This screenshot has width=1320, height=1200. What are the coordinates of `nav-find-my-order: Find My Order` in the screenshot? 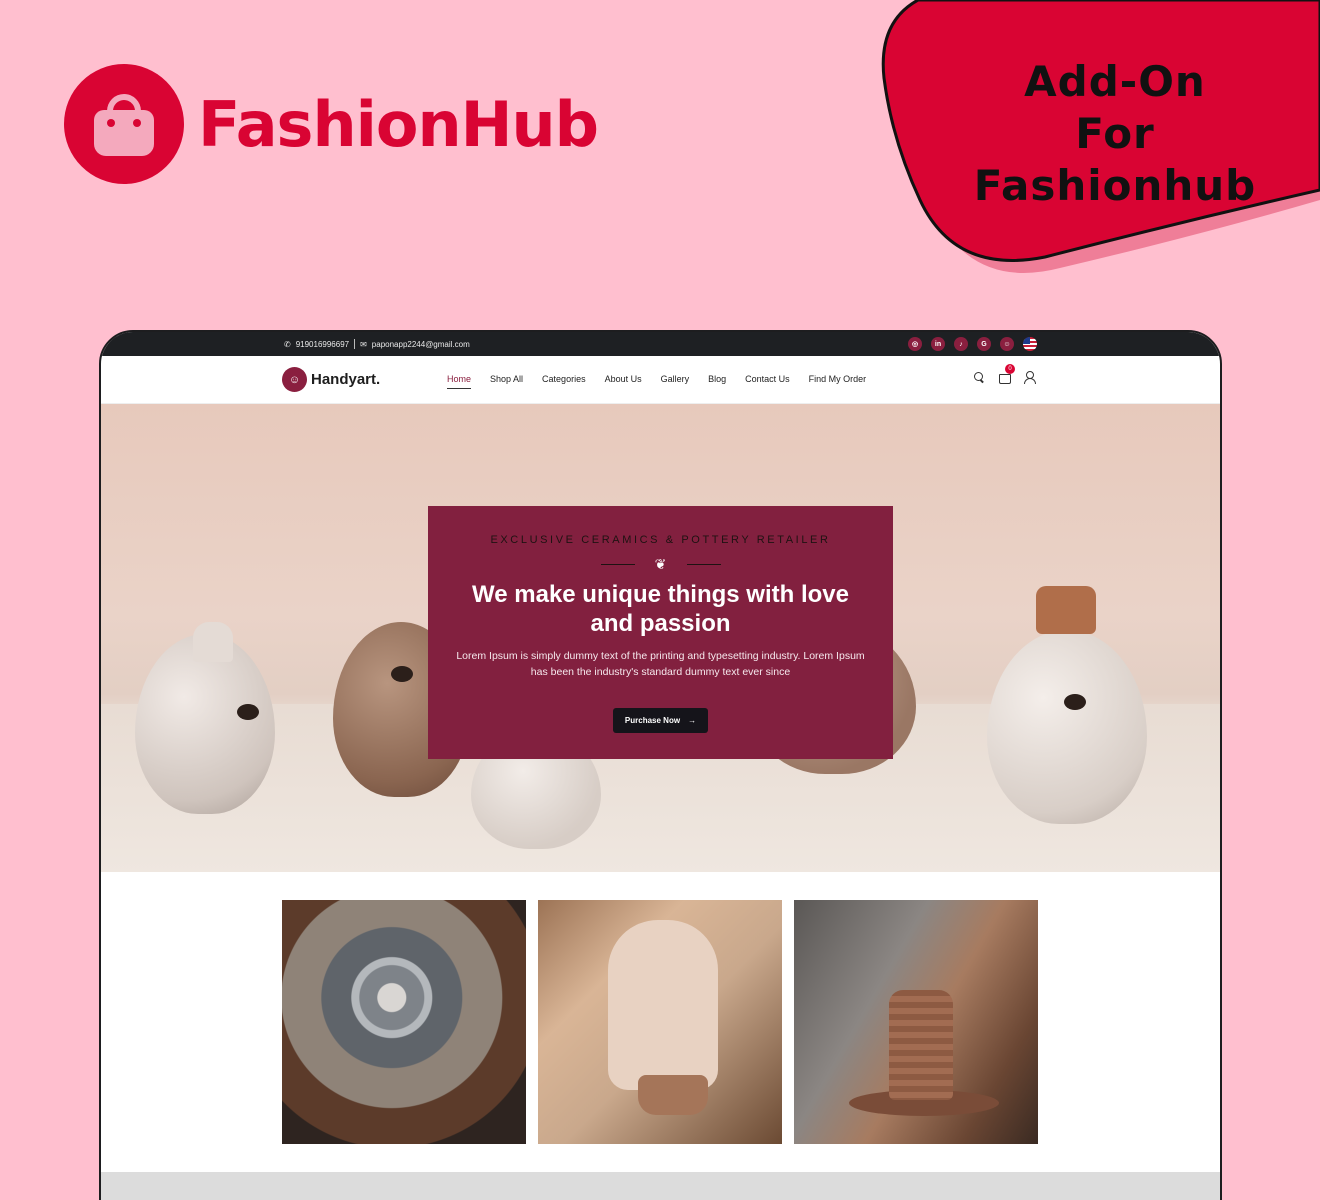 It's located at (838, 381).